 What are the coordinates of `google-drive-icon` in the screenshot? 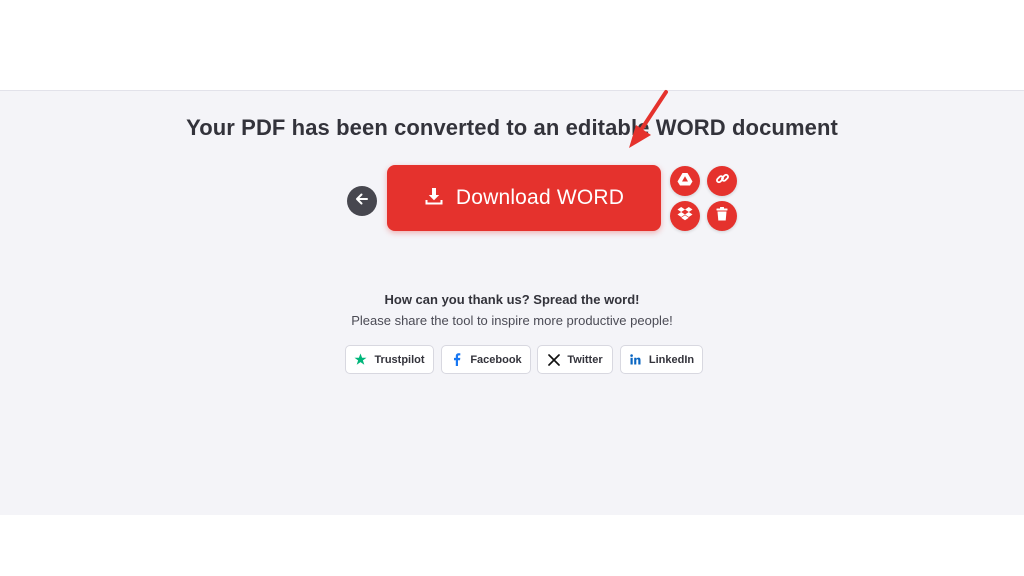 It's located at (685, 181).